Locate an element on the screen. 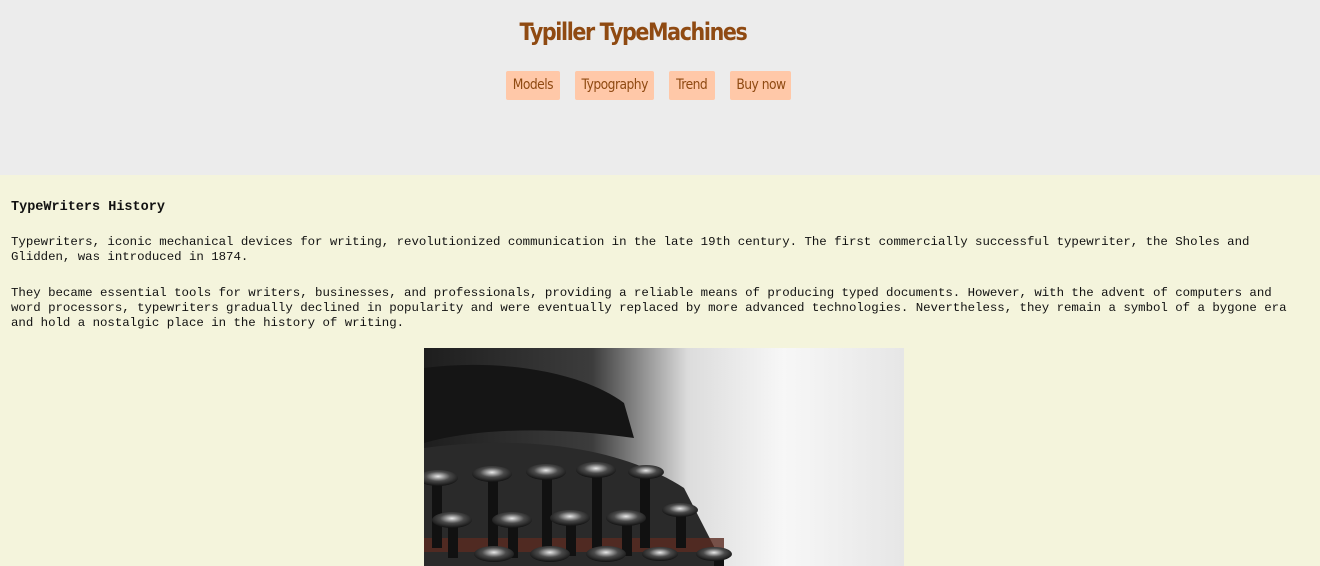 This screenshot has width=1320, height=566. nav-buy-now-button: Buy now is located at coordinates (760, 85).